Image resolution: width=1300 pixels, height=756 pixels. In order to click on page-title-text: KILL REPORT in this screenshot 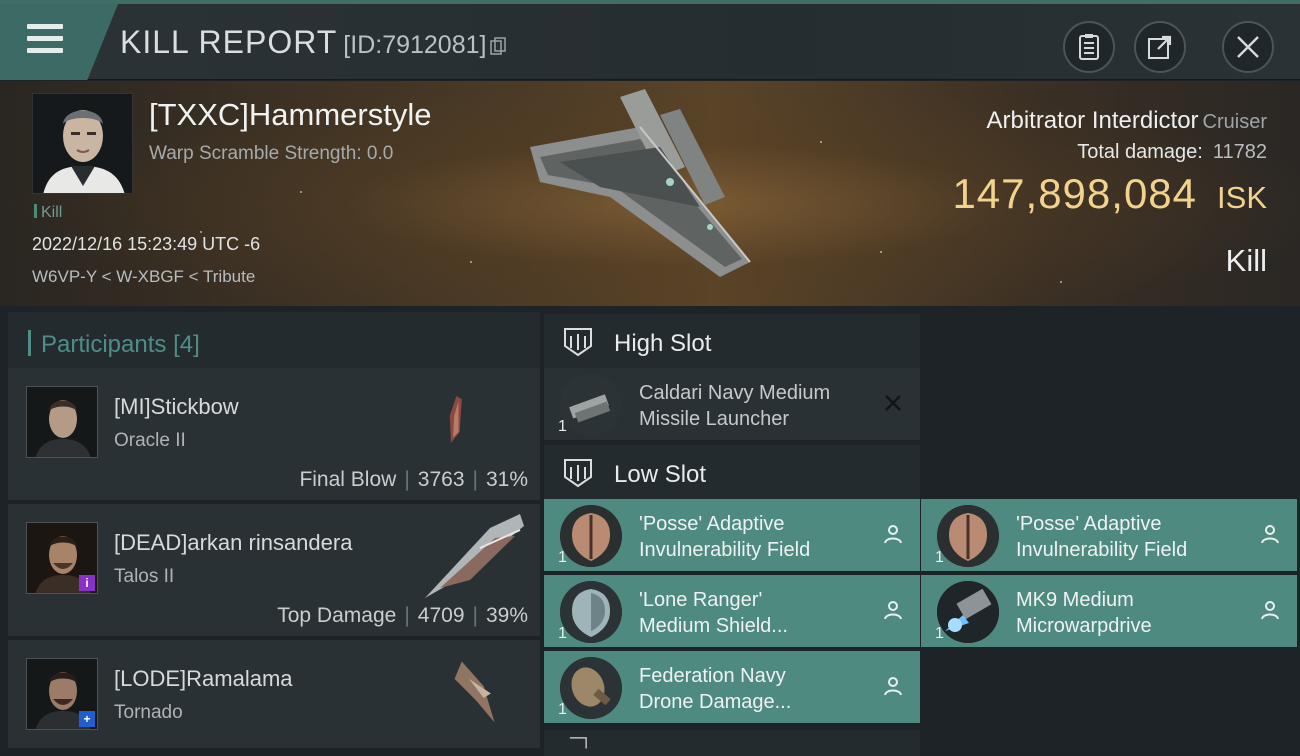, I will do `click(229, 42)`.